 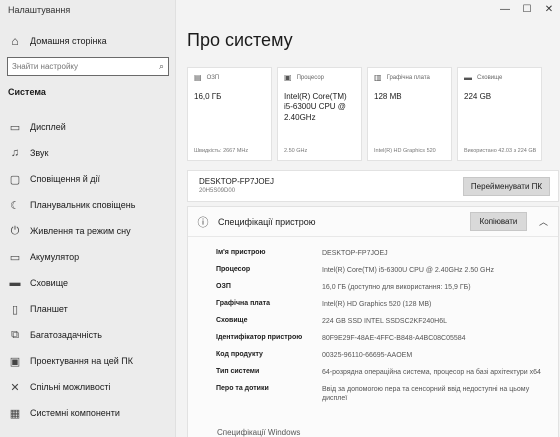 I want to click on spec-key: Тип системи, so click(x=238, y=371).